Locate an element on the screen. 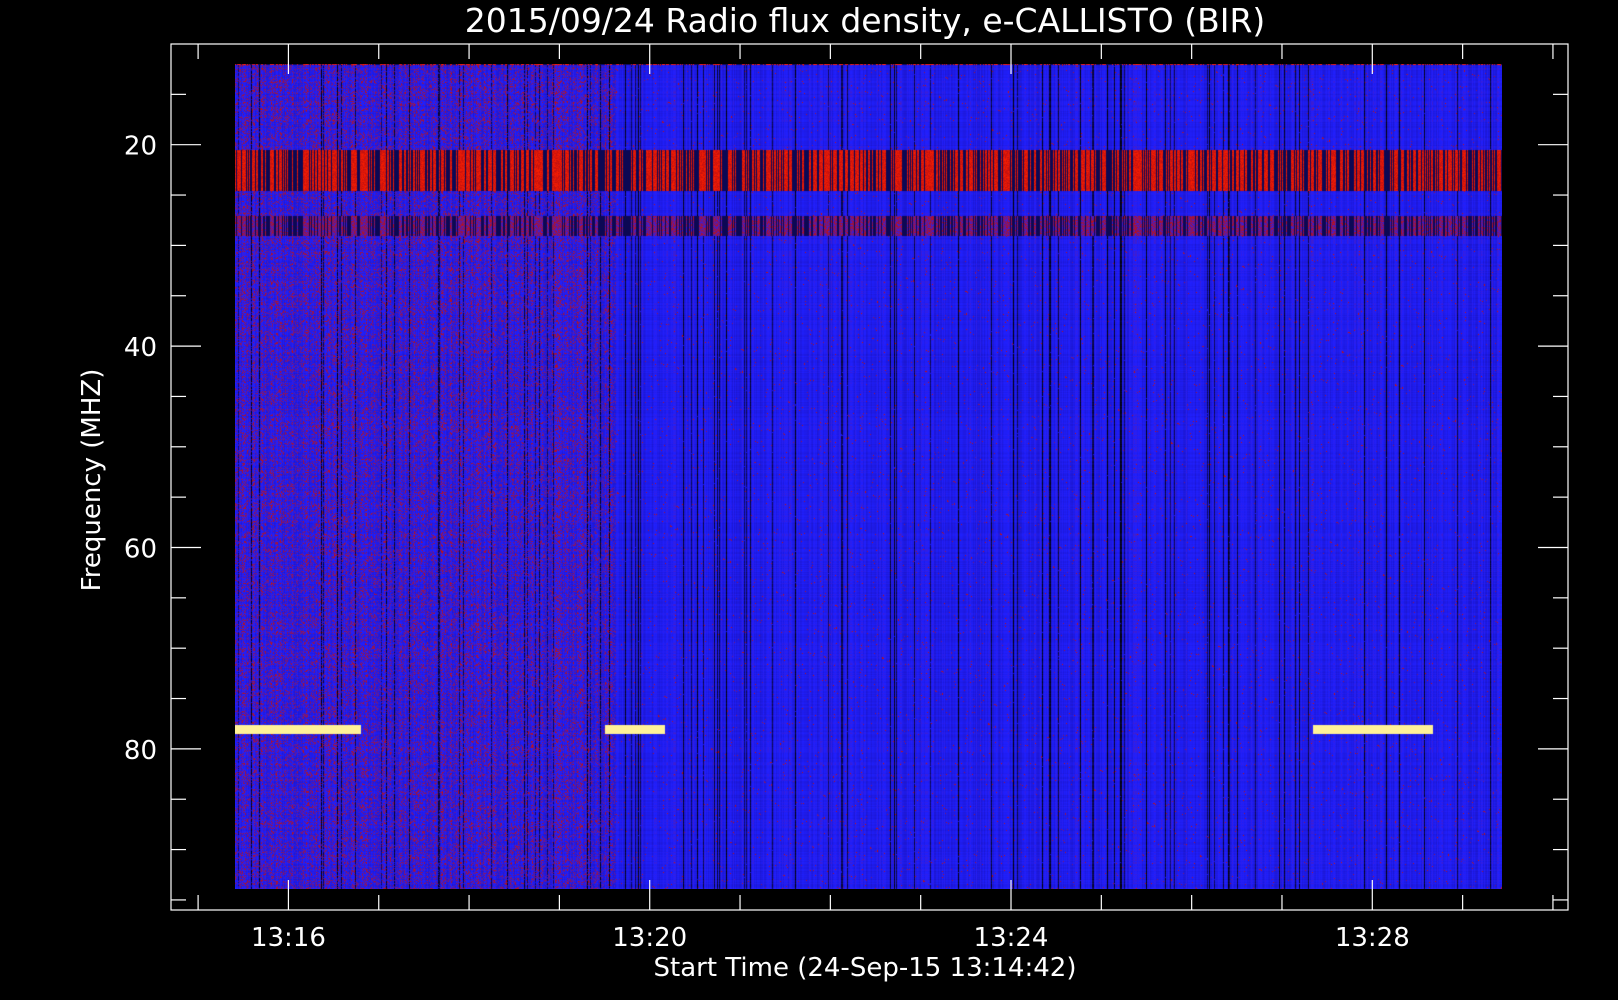  y-tick-label: 20 is located at coordinates (140, 147).